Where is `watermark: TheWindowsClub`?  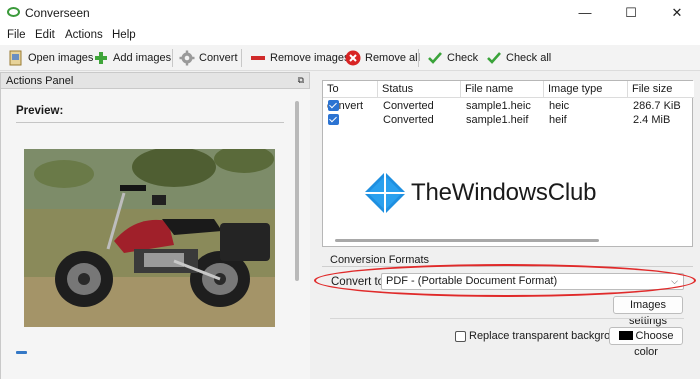 watermark: TheWindowsClub is located at coordinates (480, 193).